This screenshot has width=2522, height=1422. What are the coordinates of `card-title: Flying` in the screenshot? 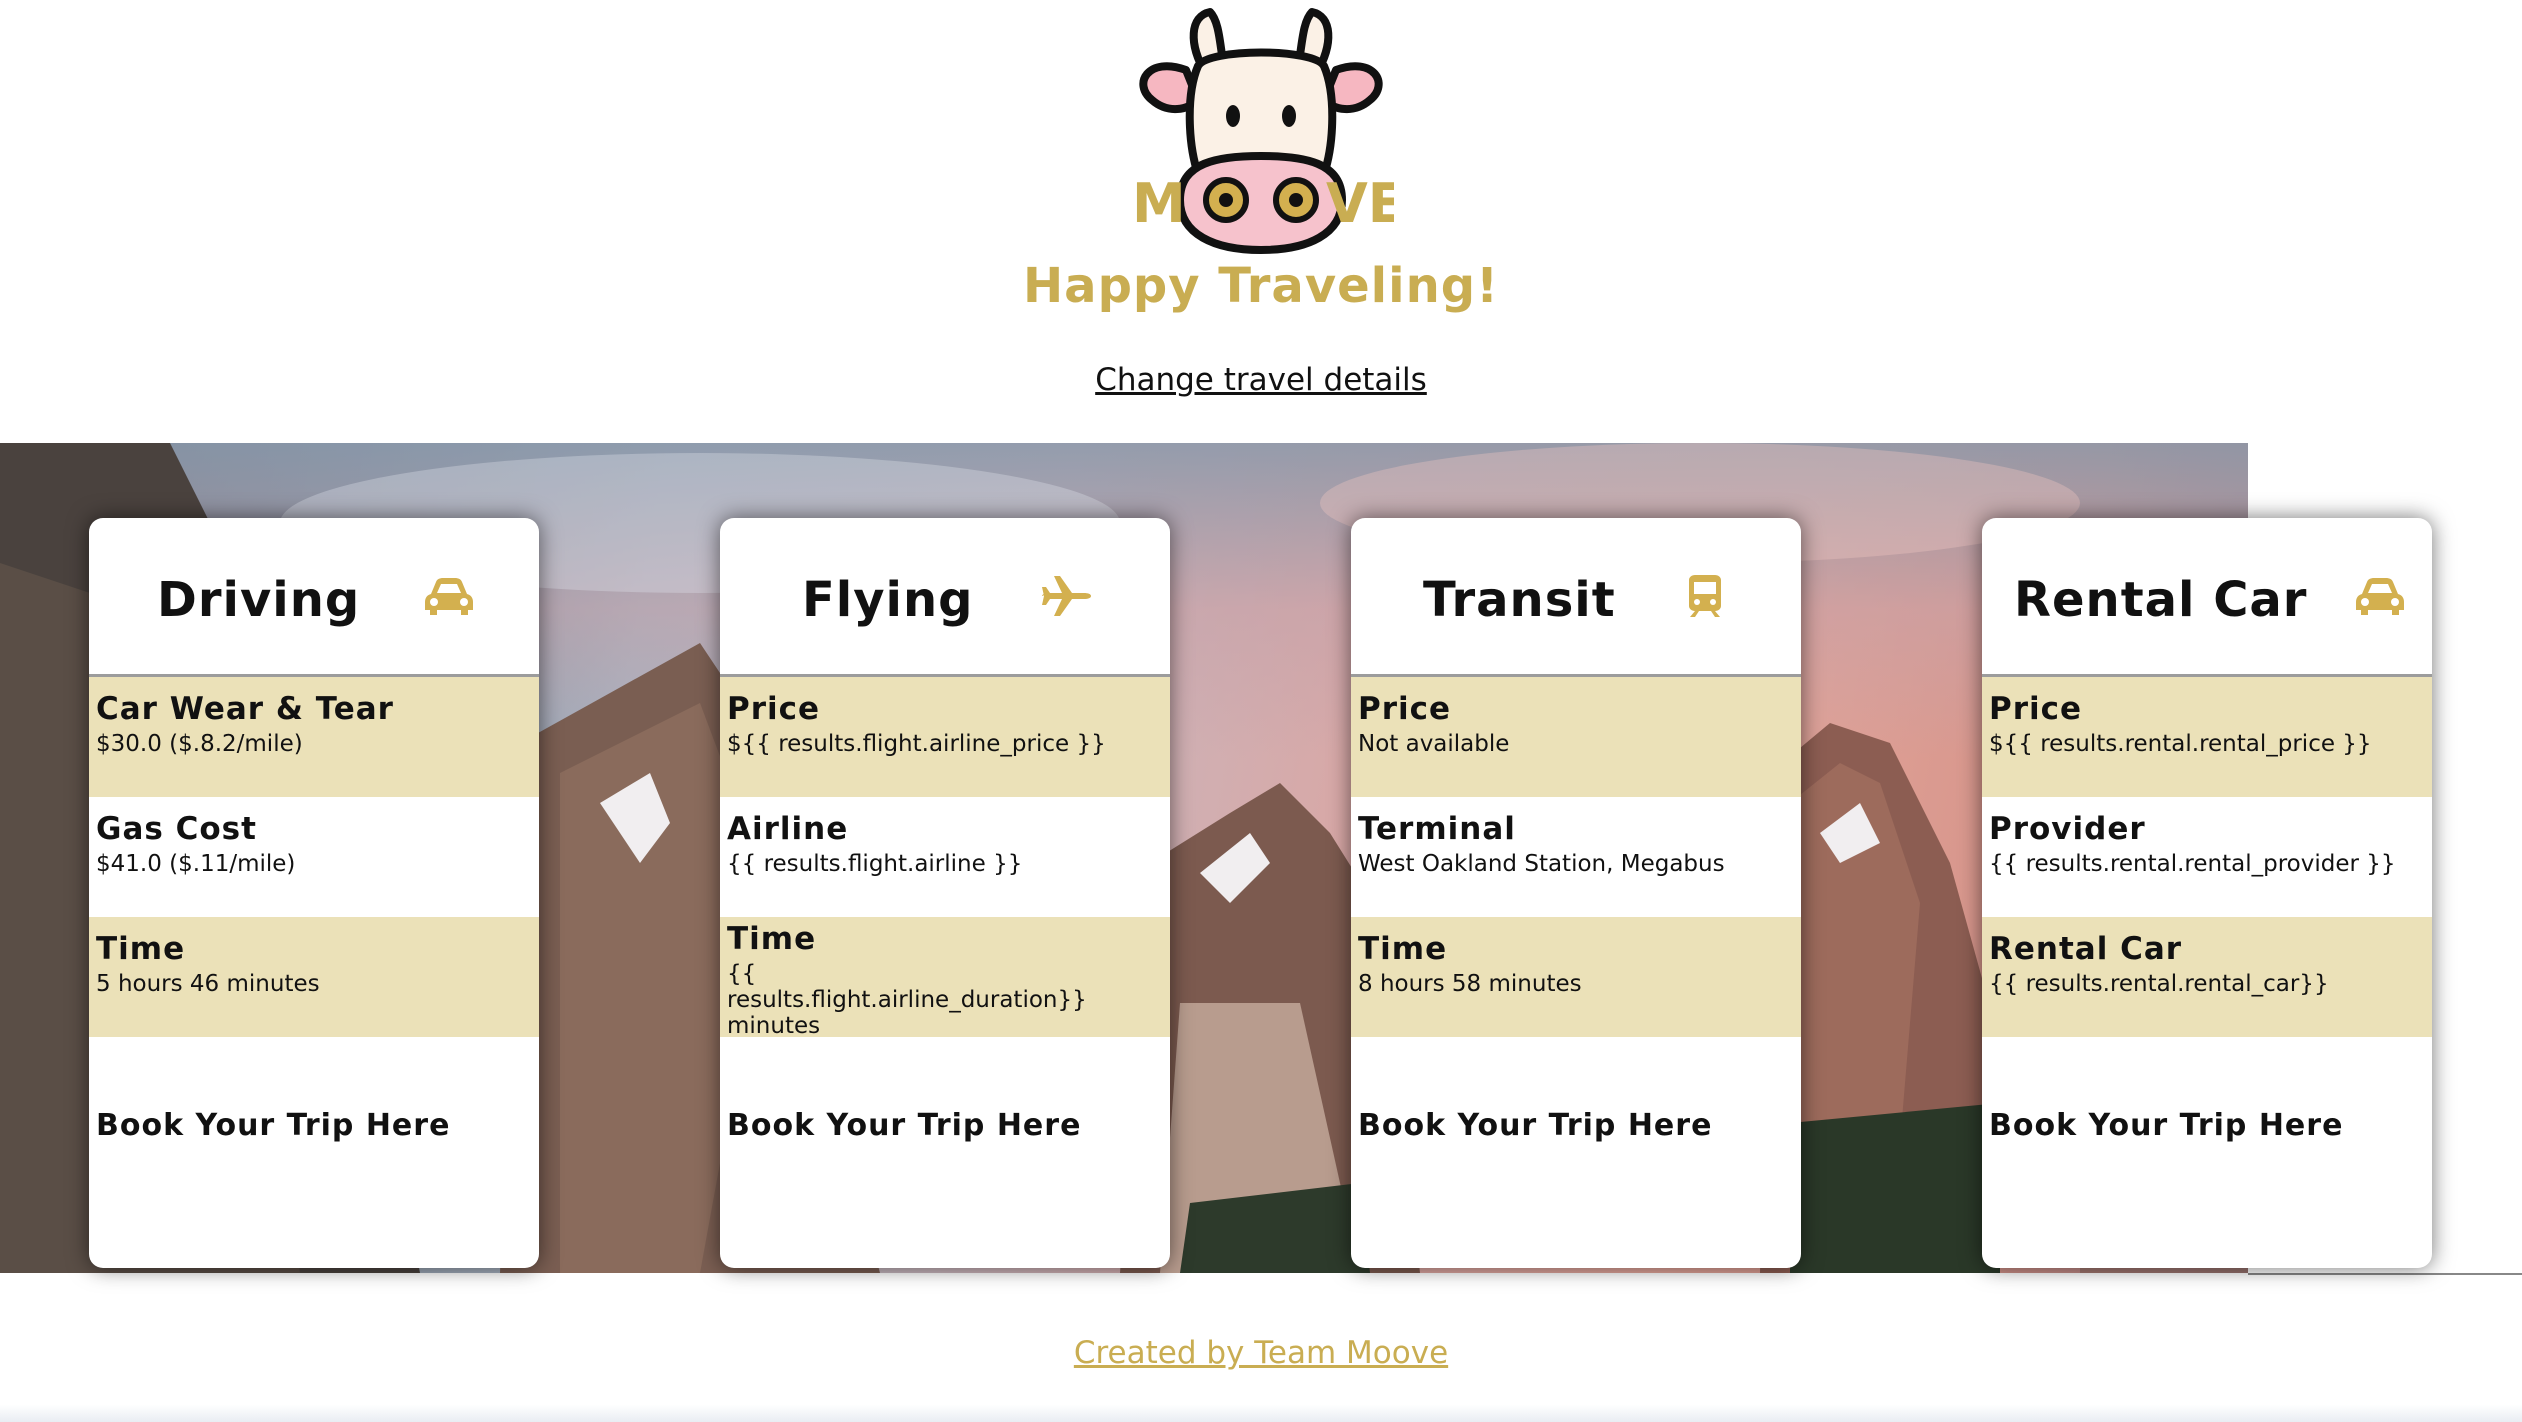 It's located at (888, 600).